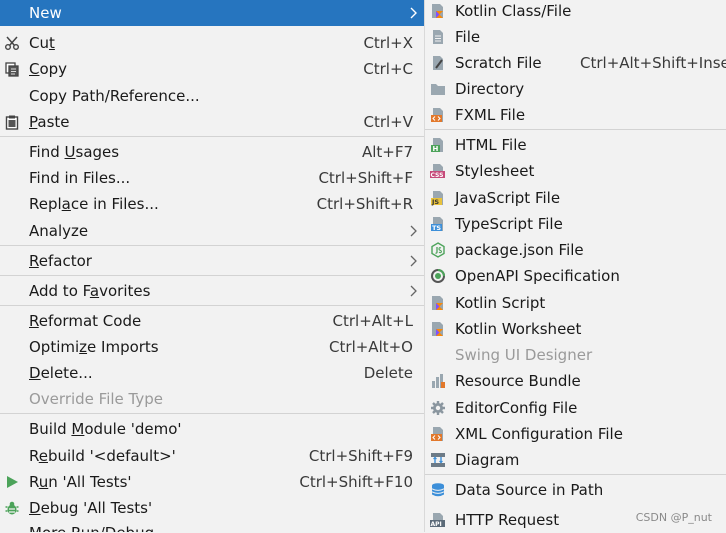 The width and height of the screenshot is (726, 533). I want to click on submenu-item-resource-bundle: Resource Bundle, so click(575, 381).